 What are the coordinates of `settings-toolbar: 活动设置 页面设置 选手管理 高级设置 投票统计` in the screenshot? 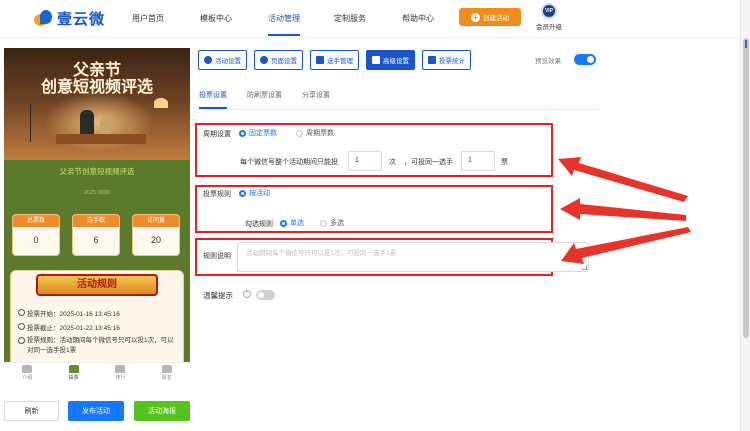 It's located at (334, 60).